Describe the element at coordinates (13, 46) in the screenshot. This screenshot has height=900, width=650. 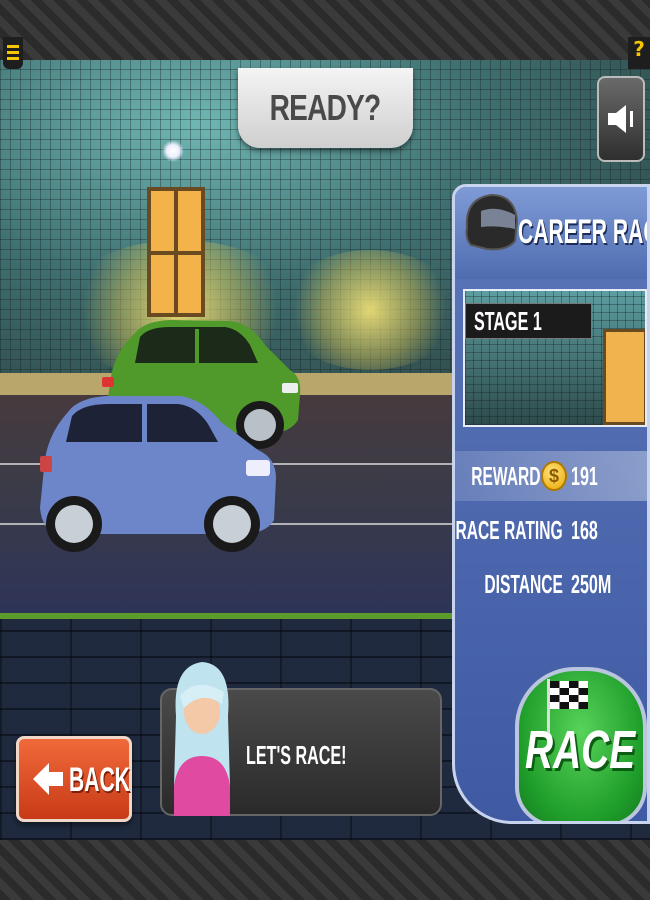
I see `menu-icon` at that location.